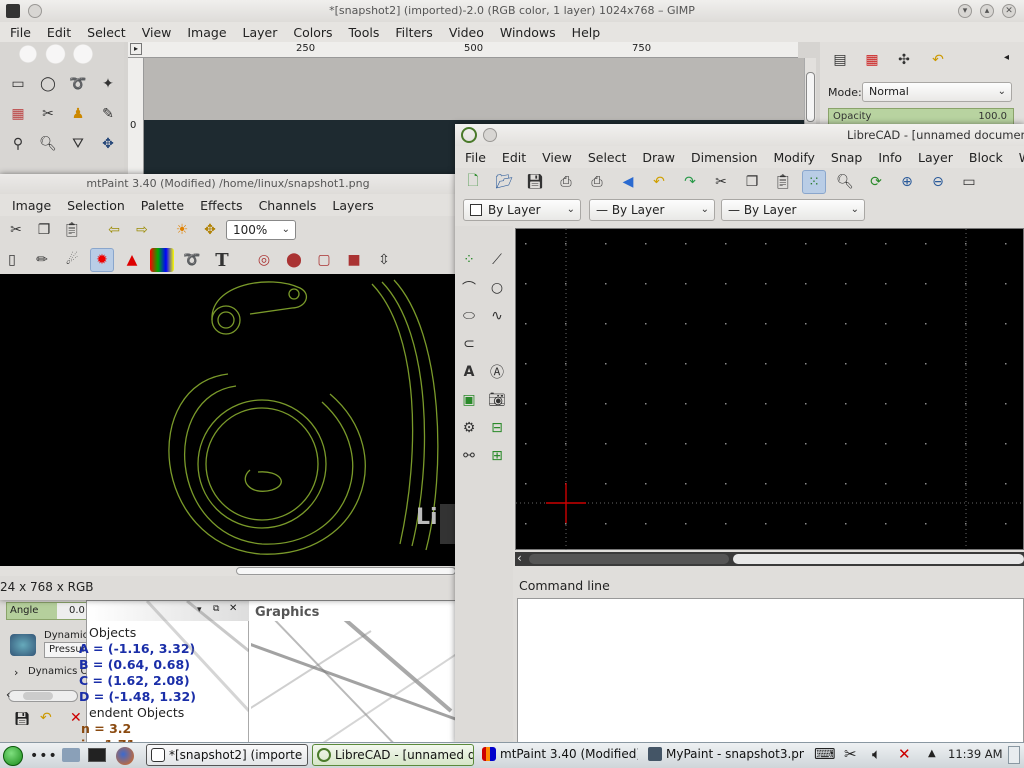 This screenshot has width=1024, height=768. I want to click on terminal-icon, so click(97, 755).